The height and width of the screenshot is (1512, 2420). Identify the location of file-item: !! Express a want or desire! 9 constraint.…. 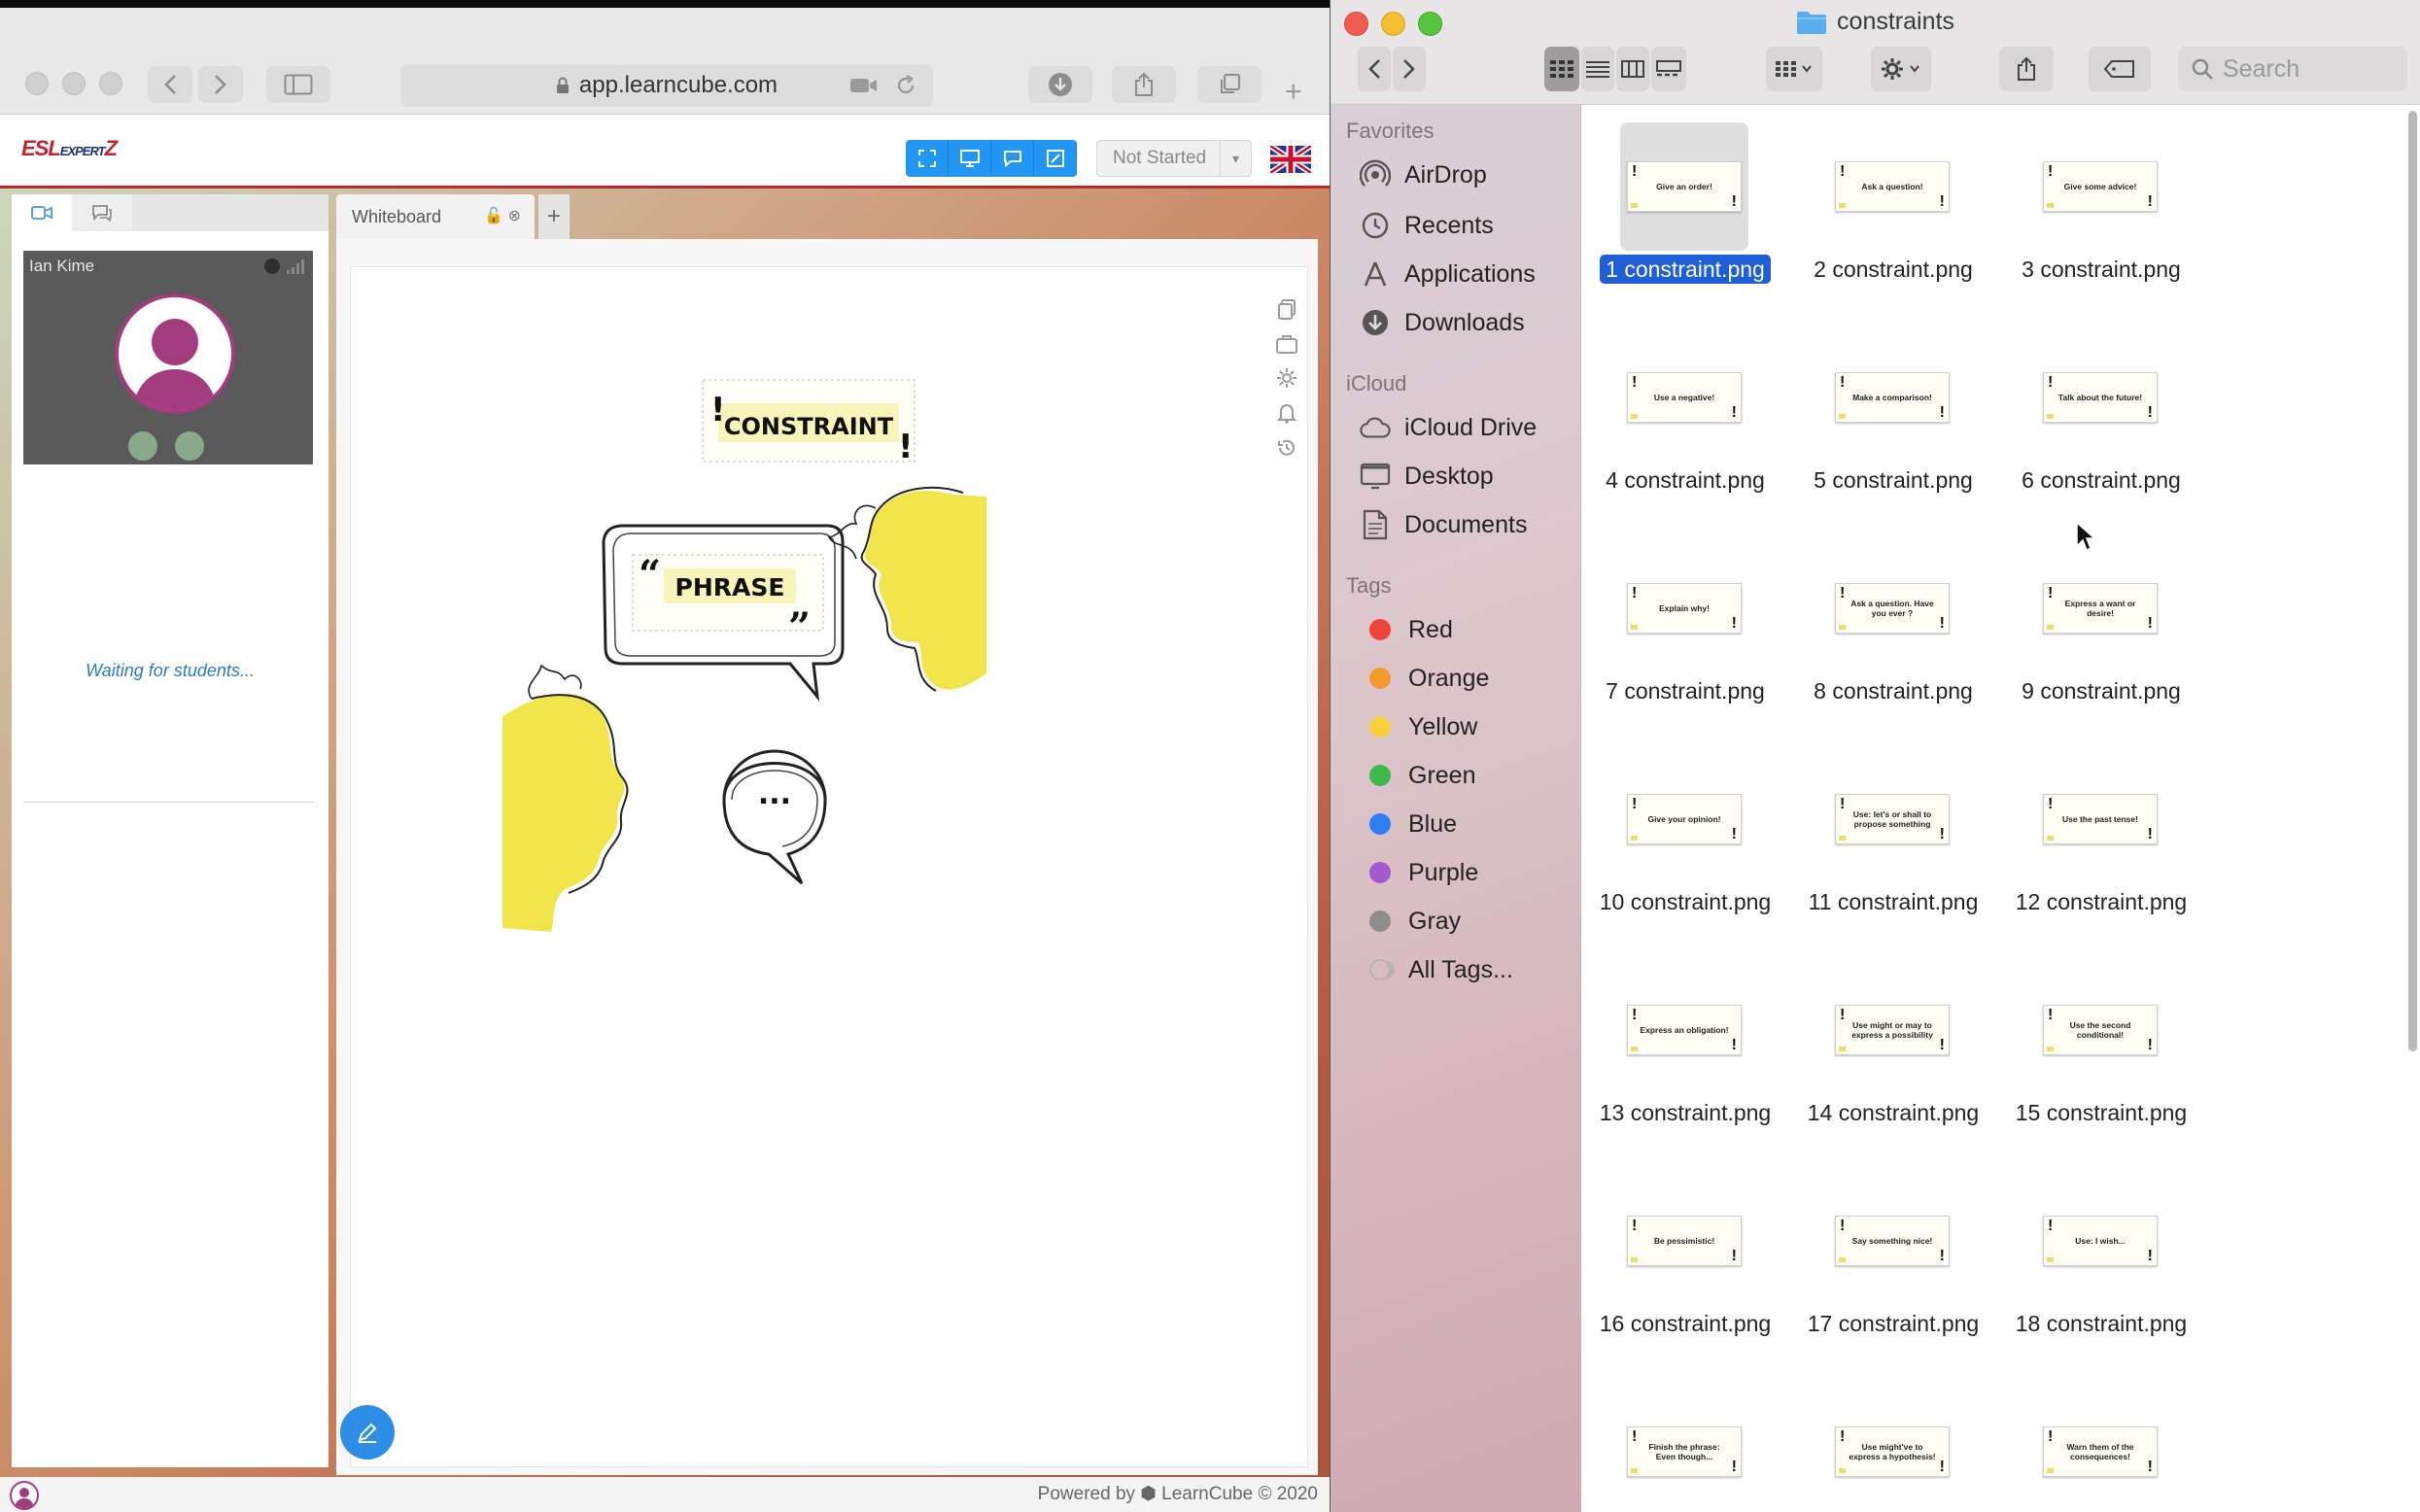
(2101, 638).